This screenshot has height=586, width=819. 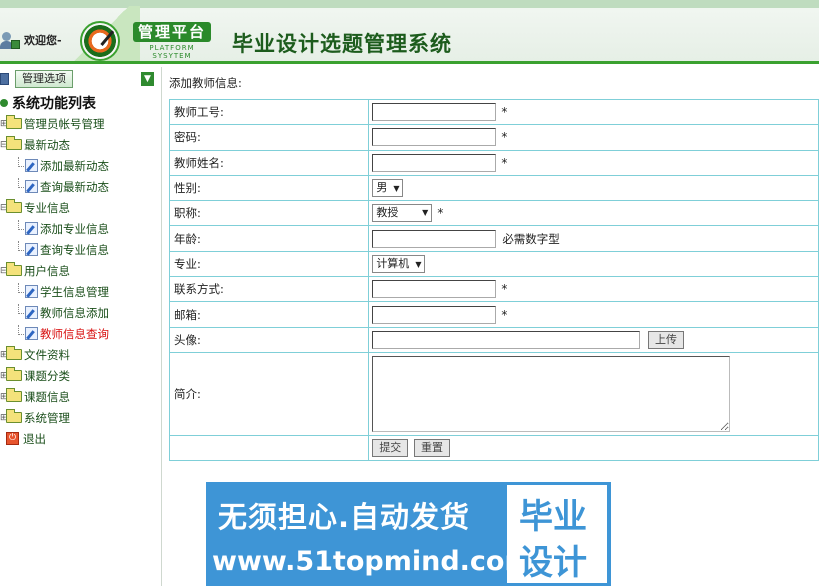 What do you see at coordinates (47, 417) in the screenshot?
I see `sidebar-item-label: 系统管理` at bounding box center [47, 417].